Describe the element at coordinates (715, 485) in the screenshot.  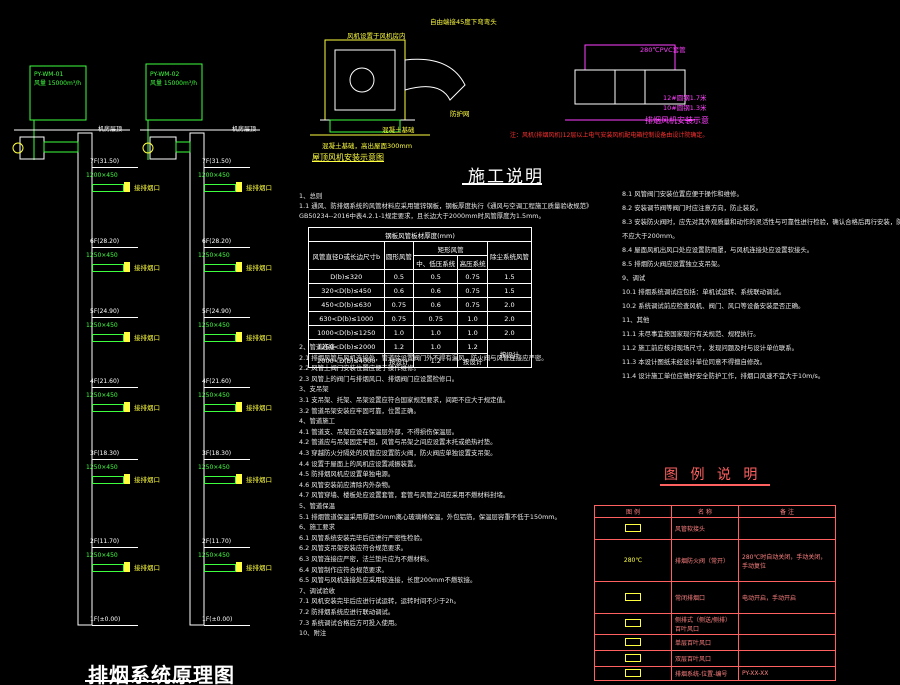
I see `legend-title-underline` at that location.